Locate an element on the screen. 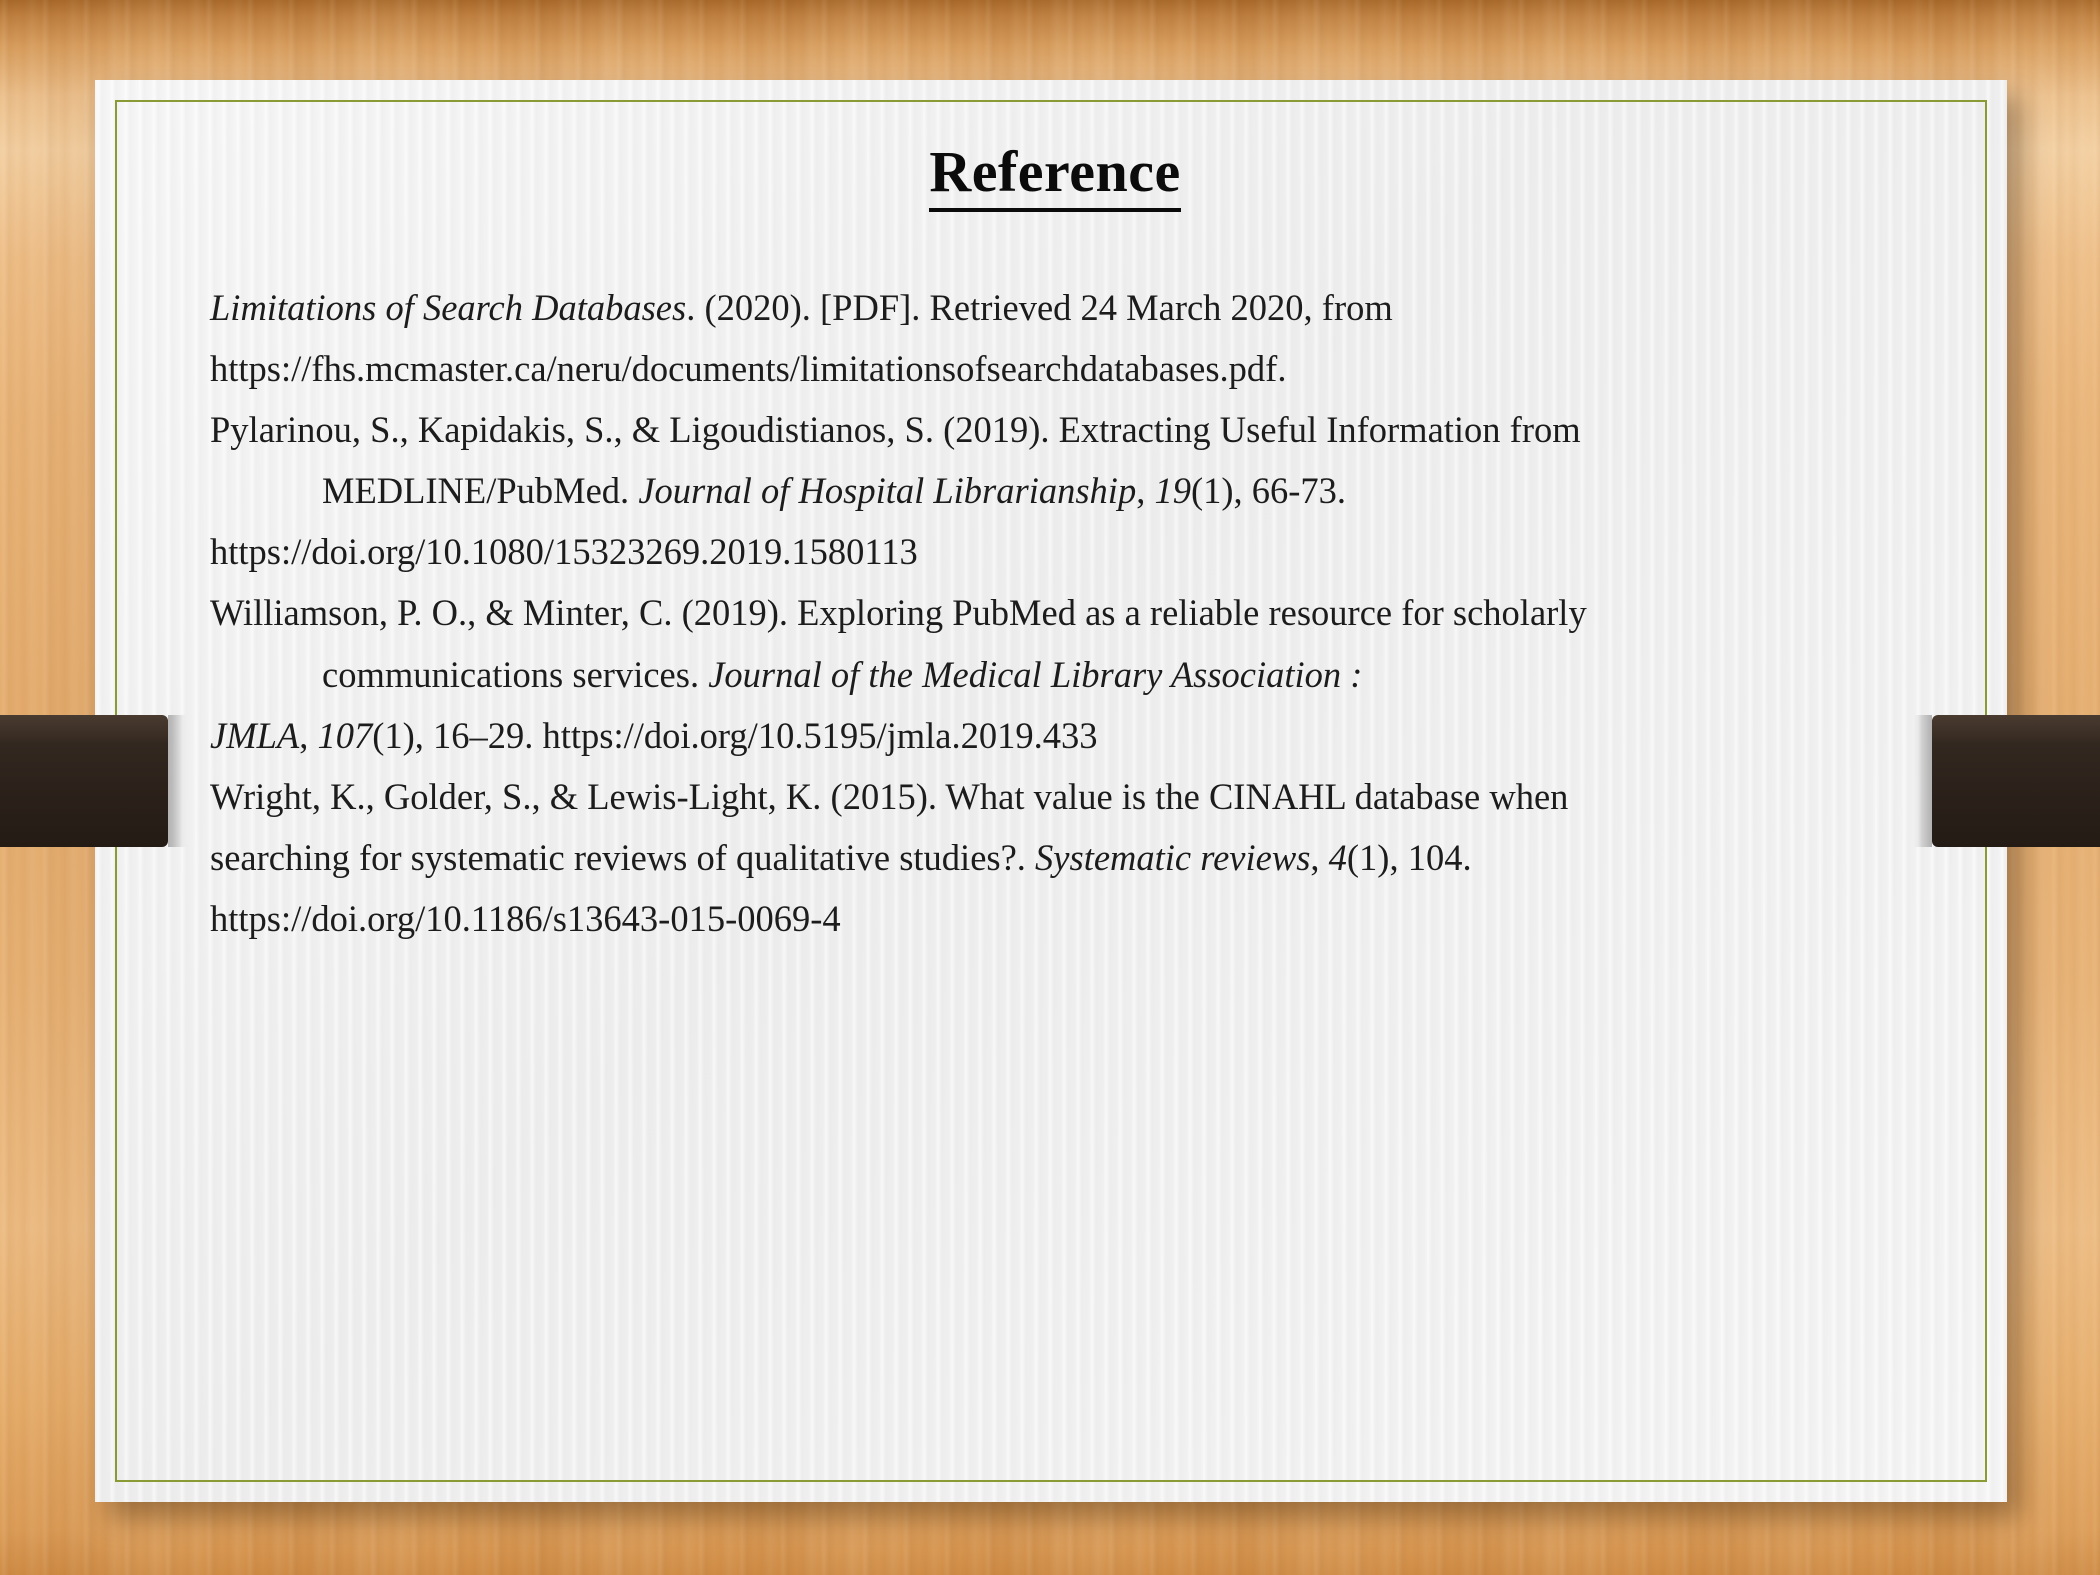  reference-text: MEDLINE/PubMed. is located at coordinates (480, 491).